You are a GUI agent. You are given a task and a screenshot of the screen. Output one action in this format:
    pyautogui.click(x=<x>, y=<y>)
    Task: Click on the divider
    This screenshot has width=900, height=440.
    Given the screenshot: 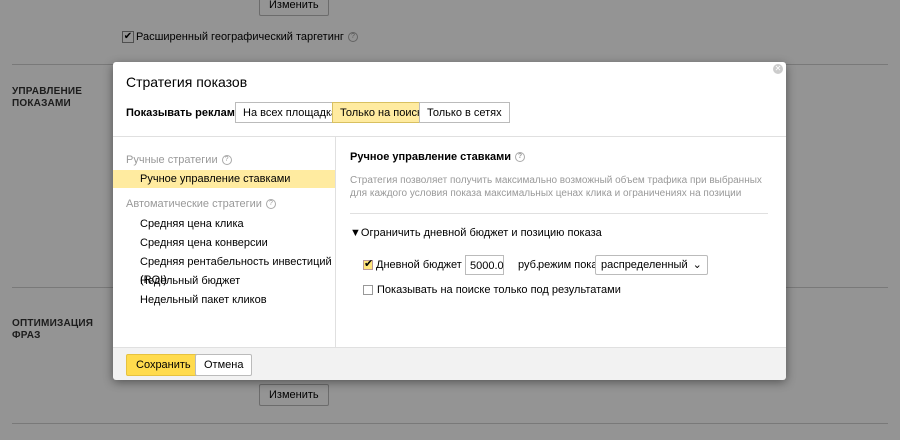 What is the action you would take?
    pyautogui.click(x=559, y=213)
    